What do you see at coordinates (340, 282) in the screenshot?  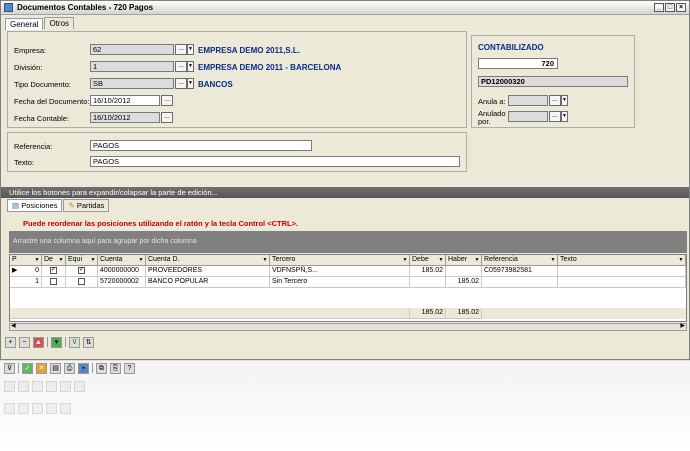 I see `tercero-cell: Sin Tercero` at bounding box center [340, 282].